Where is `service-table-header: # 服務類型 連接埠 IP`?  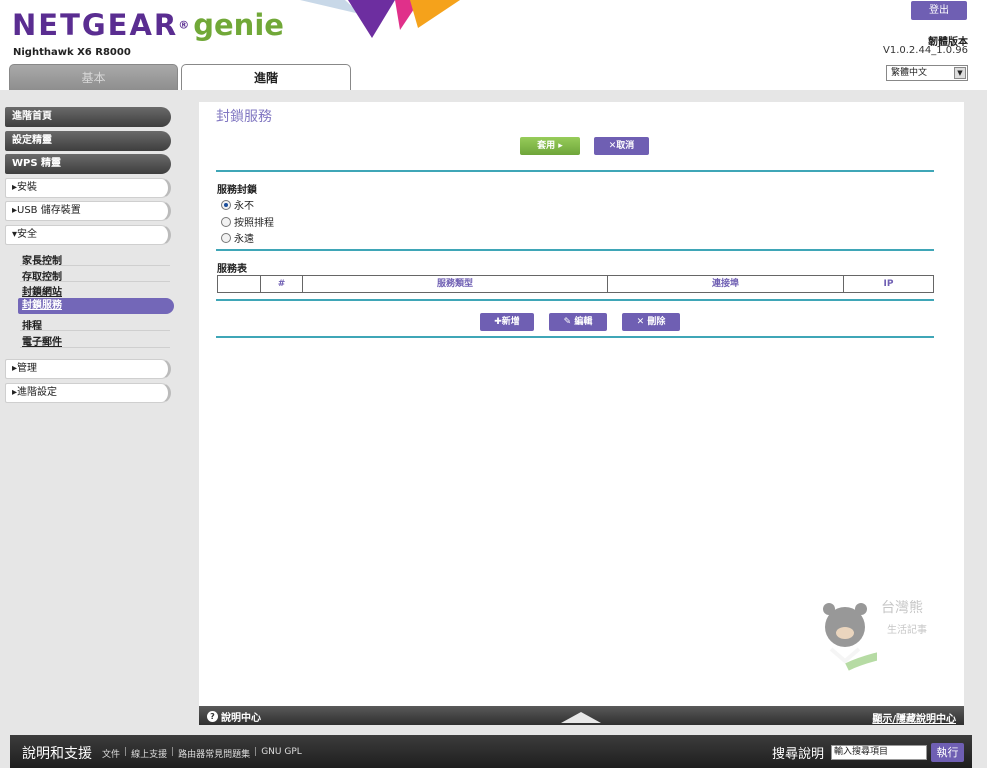 service-table-header: # 服務類型 連接埠 IP is located at coordinates (575, 284).